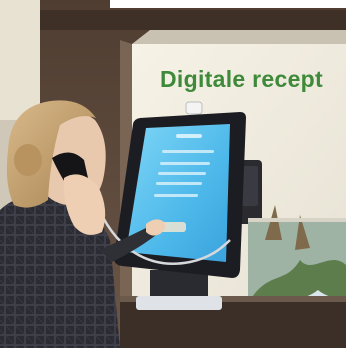 The image size is (346, 348). Describe the element at coordinates (241, 79) in the screenshot. I see `wall-sign-text: Digitale recept` at that location.